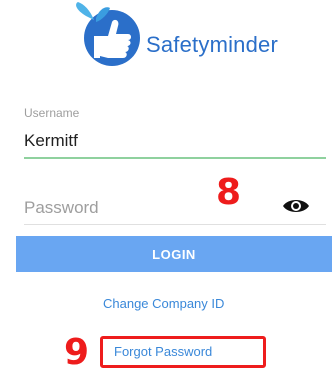 The image size is (333, 373). Describe the element at coordinates (229, 192) in the screenshot. I see `annotation-marker-8: 8` at that location.